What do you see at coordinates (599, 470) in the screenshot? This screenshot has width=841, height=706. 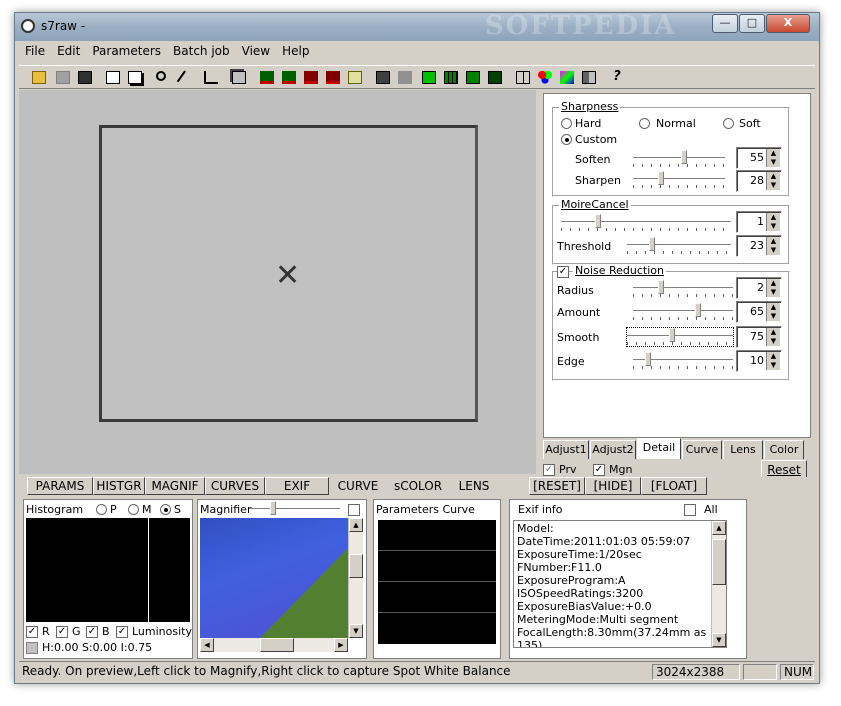 I see `mgn-checkbox: ✓` at bounding box center [599, 470].